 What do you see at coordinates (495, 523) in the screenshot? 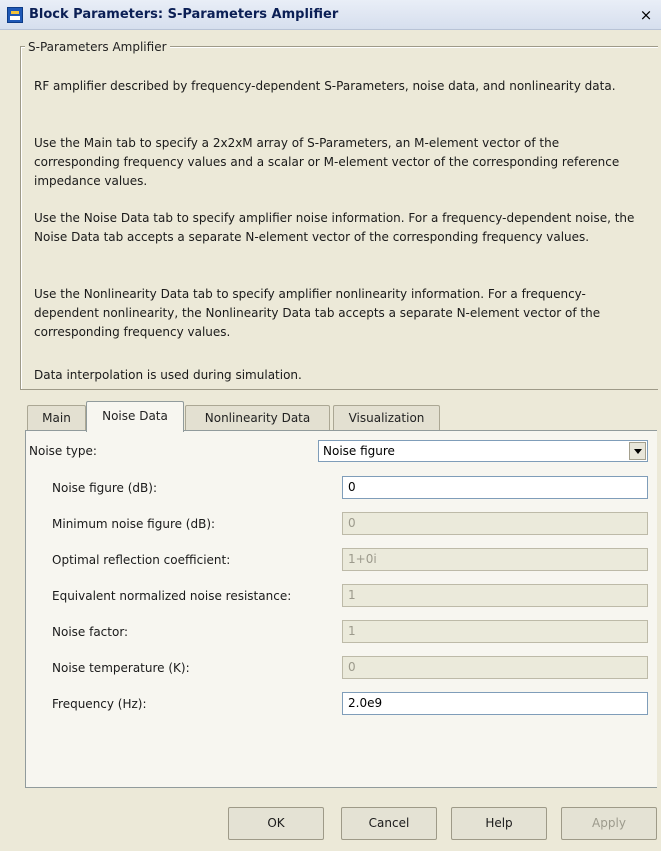
I see `minimum-noise-figure-field: 0` at bounding box center [495, 523].